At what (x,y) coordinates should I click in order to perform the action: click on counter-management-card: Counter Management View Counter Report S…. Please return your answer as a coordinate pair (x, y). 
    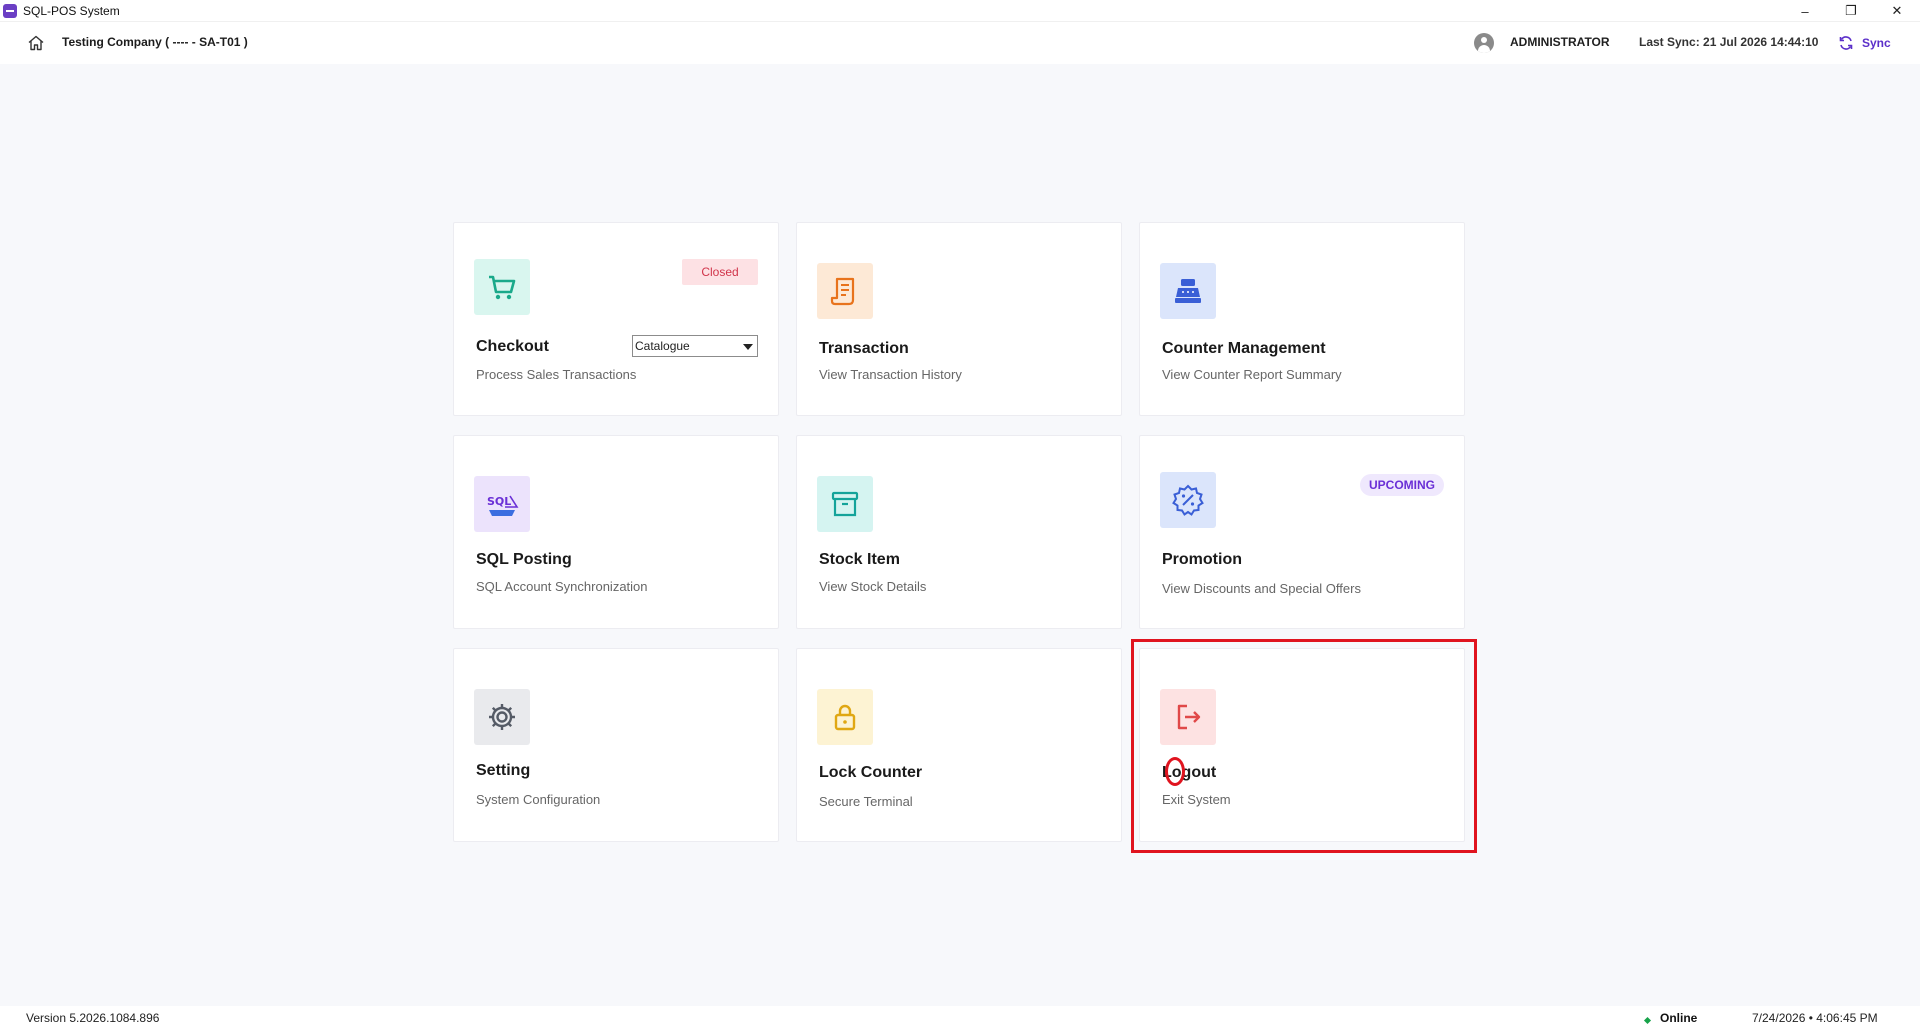
    Looking at the image, I should click on (1302, 319).